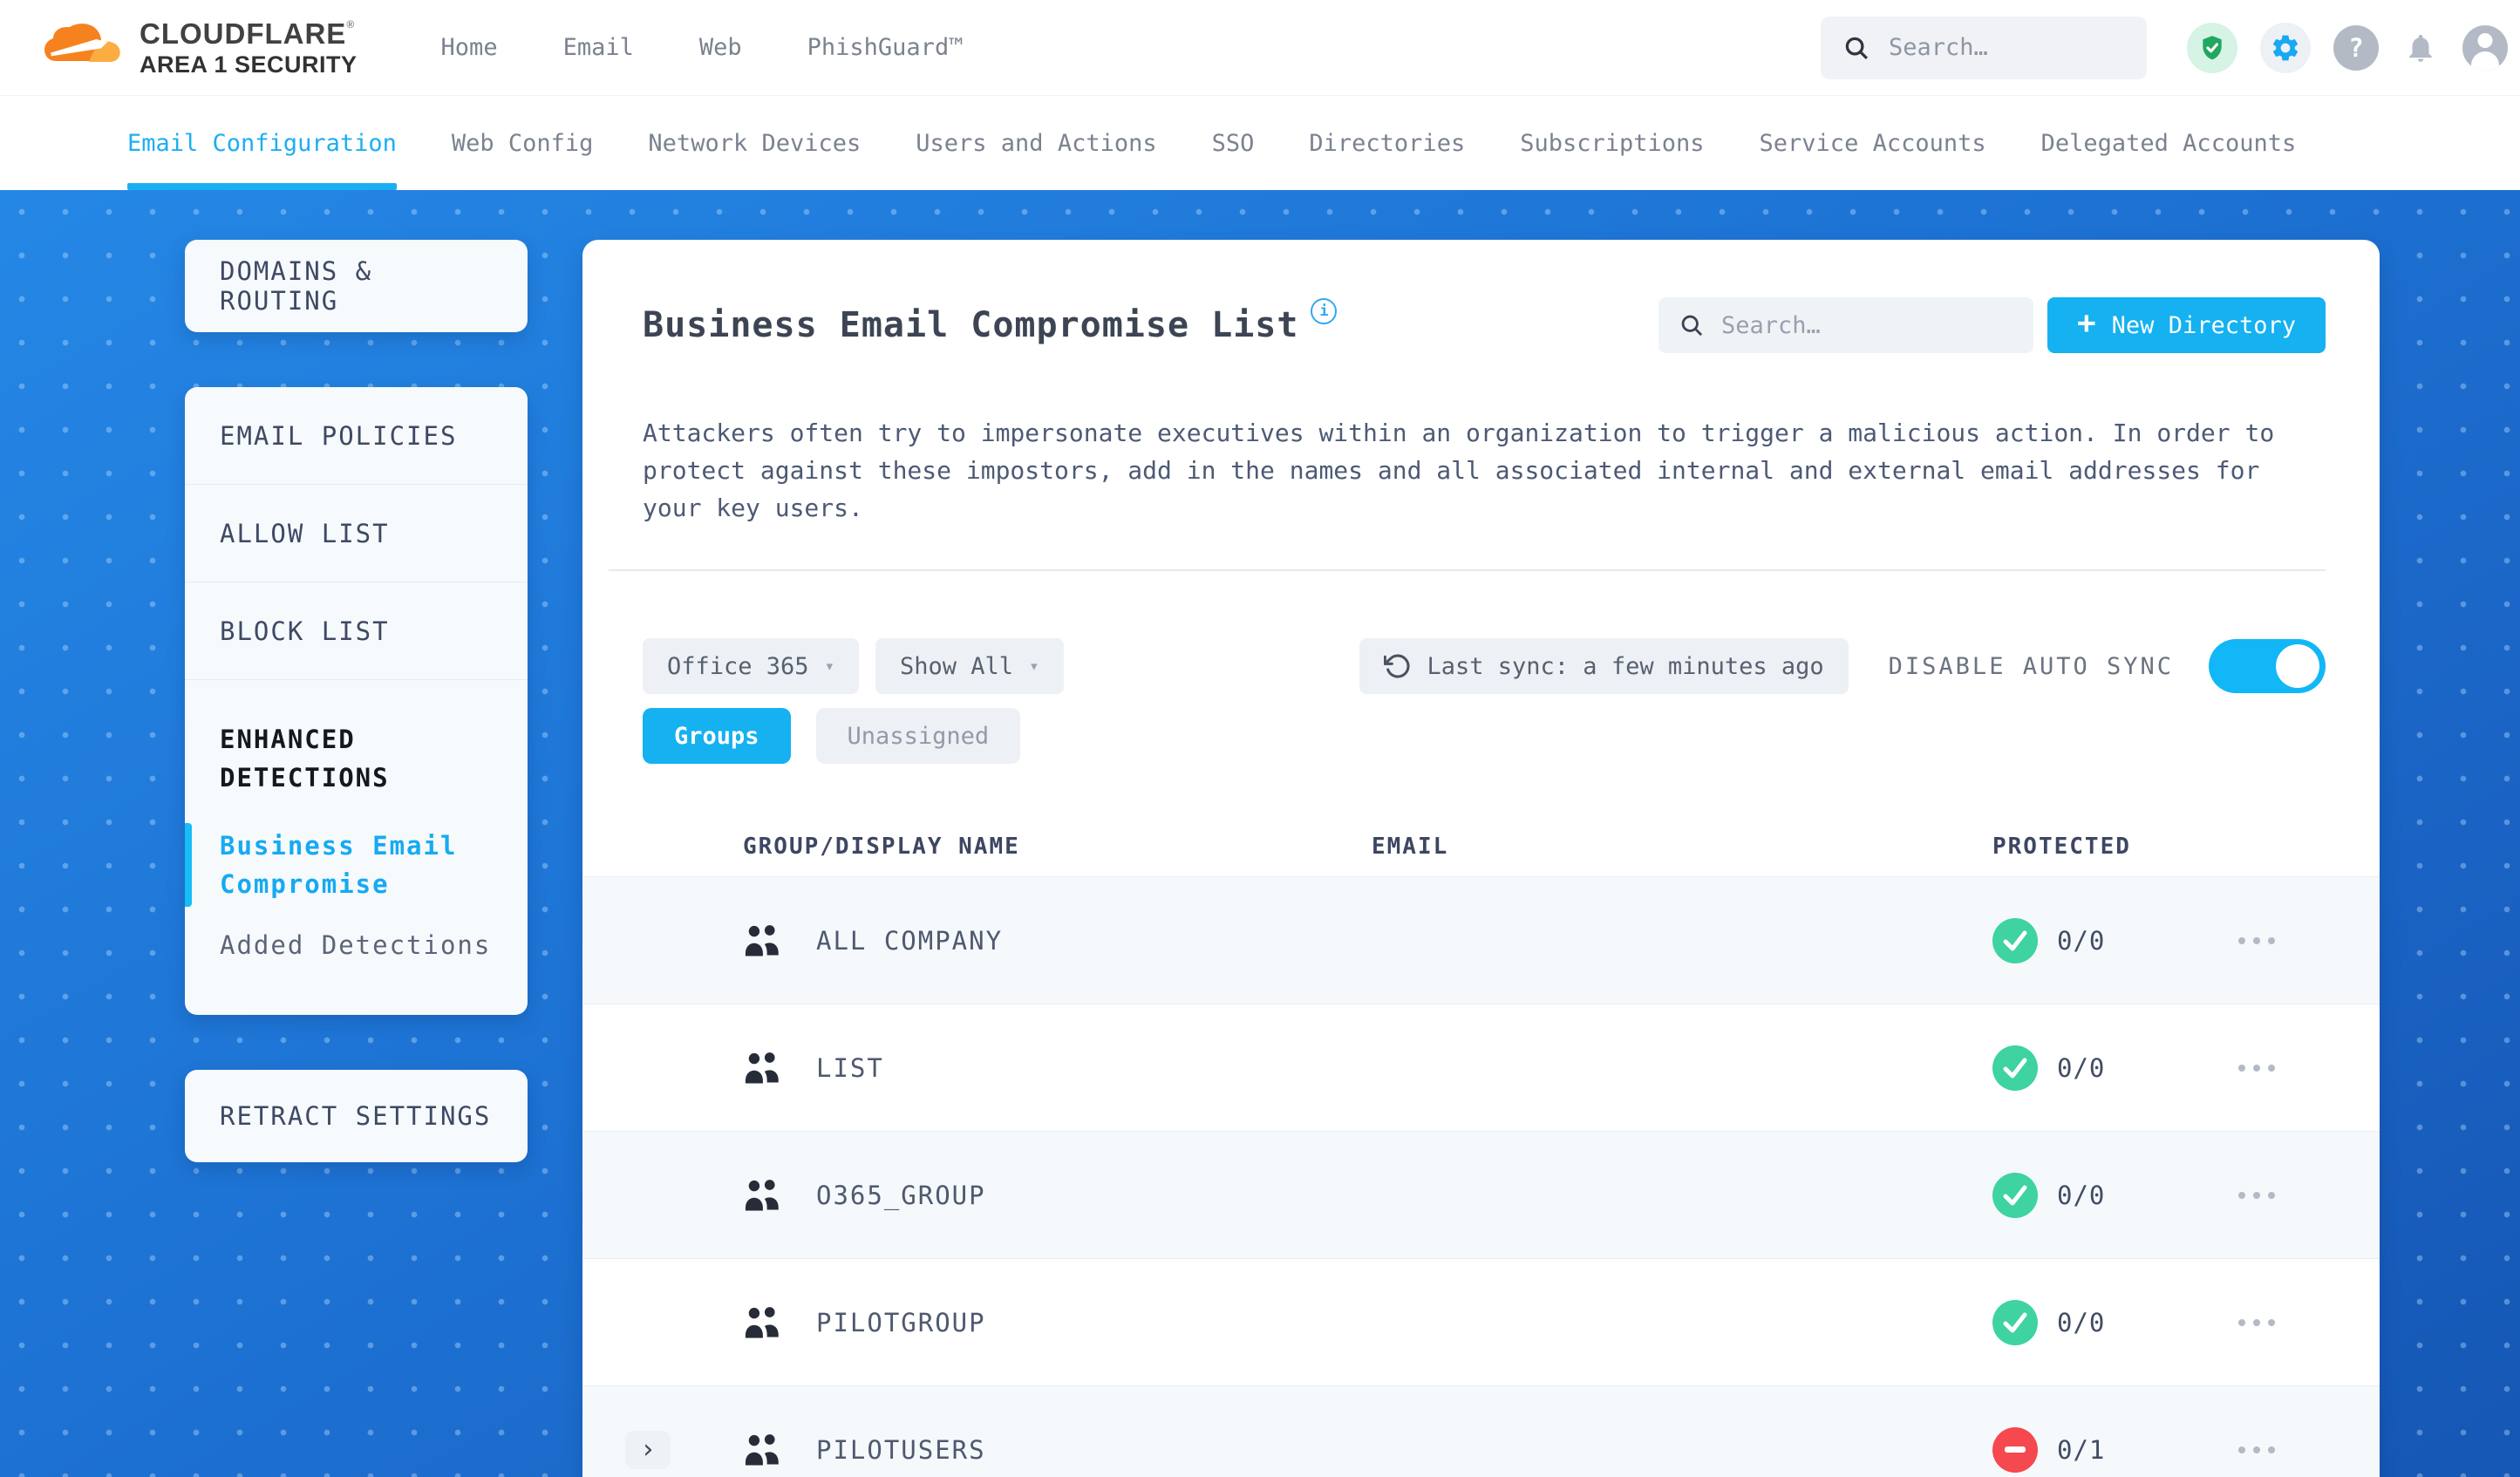 This screenshot has height=1477, width=2520. I want to click on minus-icon, so click(2015, 1450).